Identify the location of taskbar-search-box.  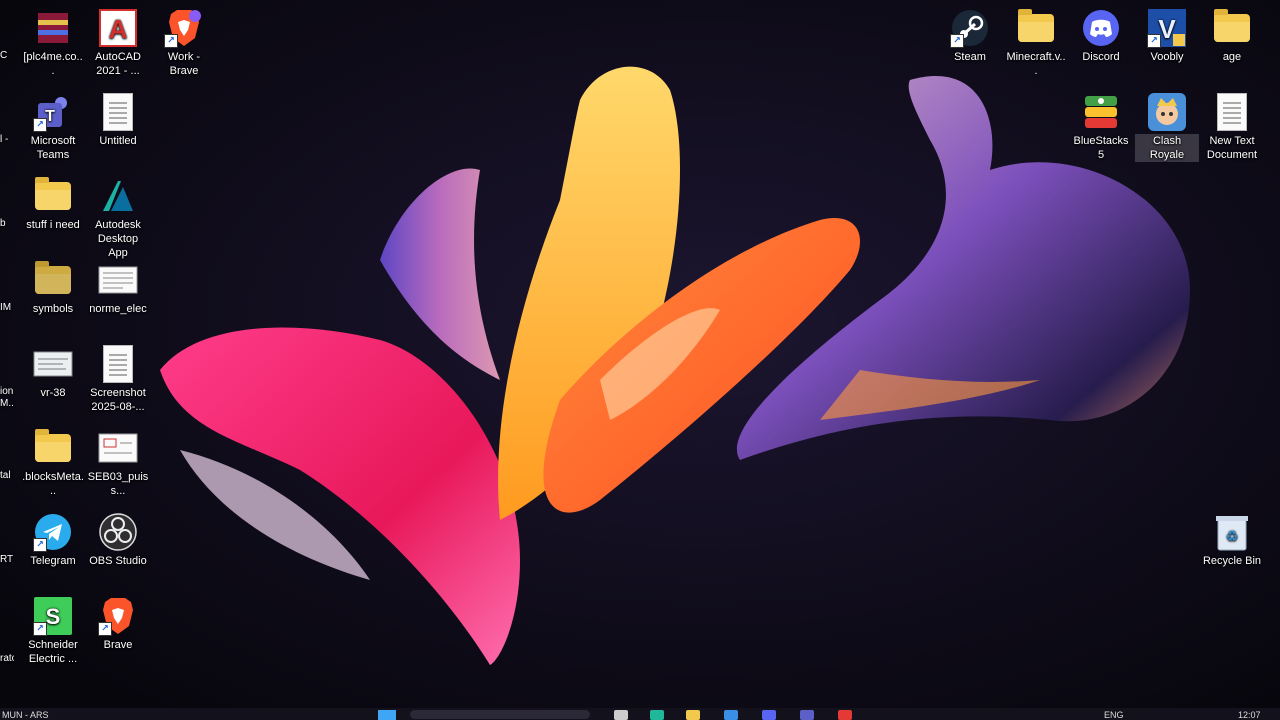
(500, 714).